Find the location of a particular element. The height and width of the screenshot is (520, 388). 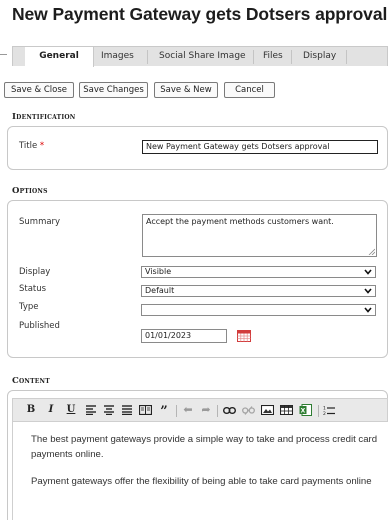

calendar-icon is located at coordinates (244, 336).